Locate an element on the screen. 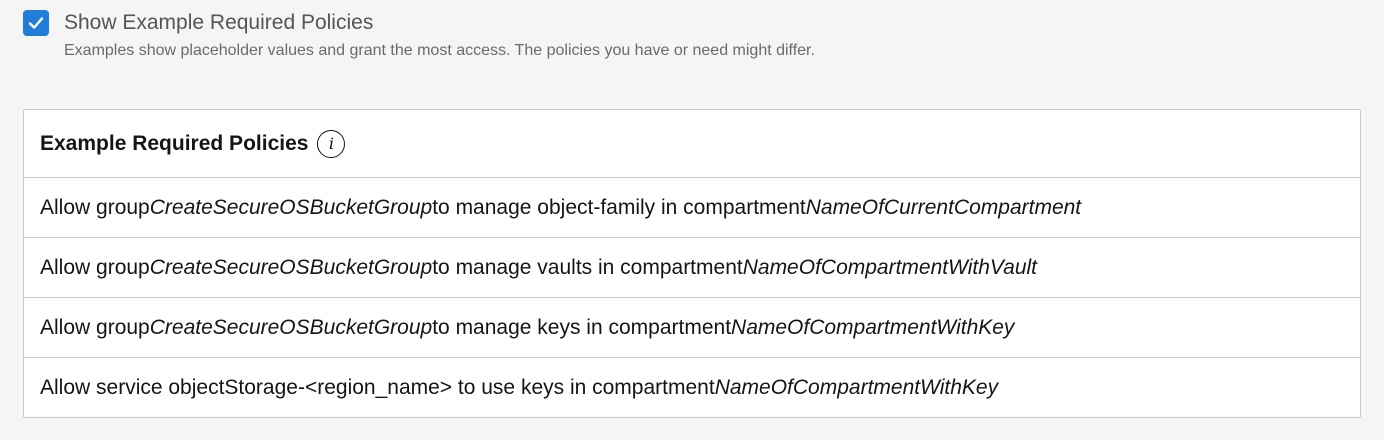 Image resolution: width=1384 pixels, height=440 pixels. policy-text: to manage object-family in compartment is located at coordinates (619, 207).